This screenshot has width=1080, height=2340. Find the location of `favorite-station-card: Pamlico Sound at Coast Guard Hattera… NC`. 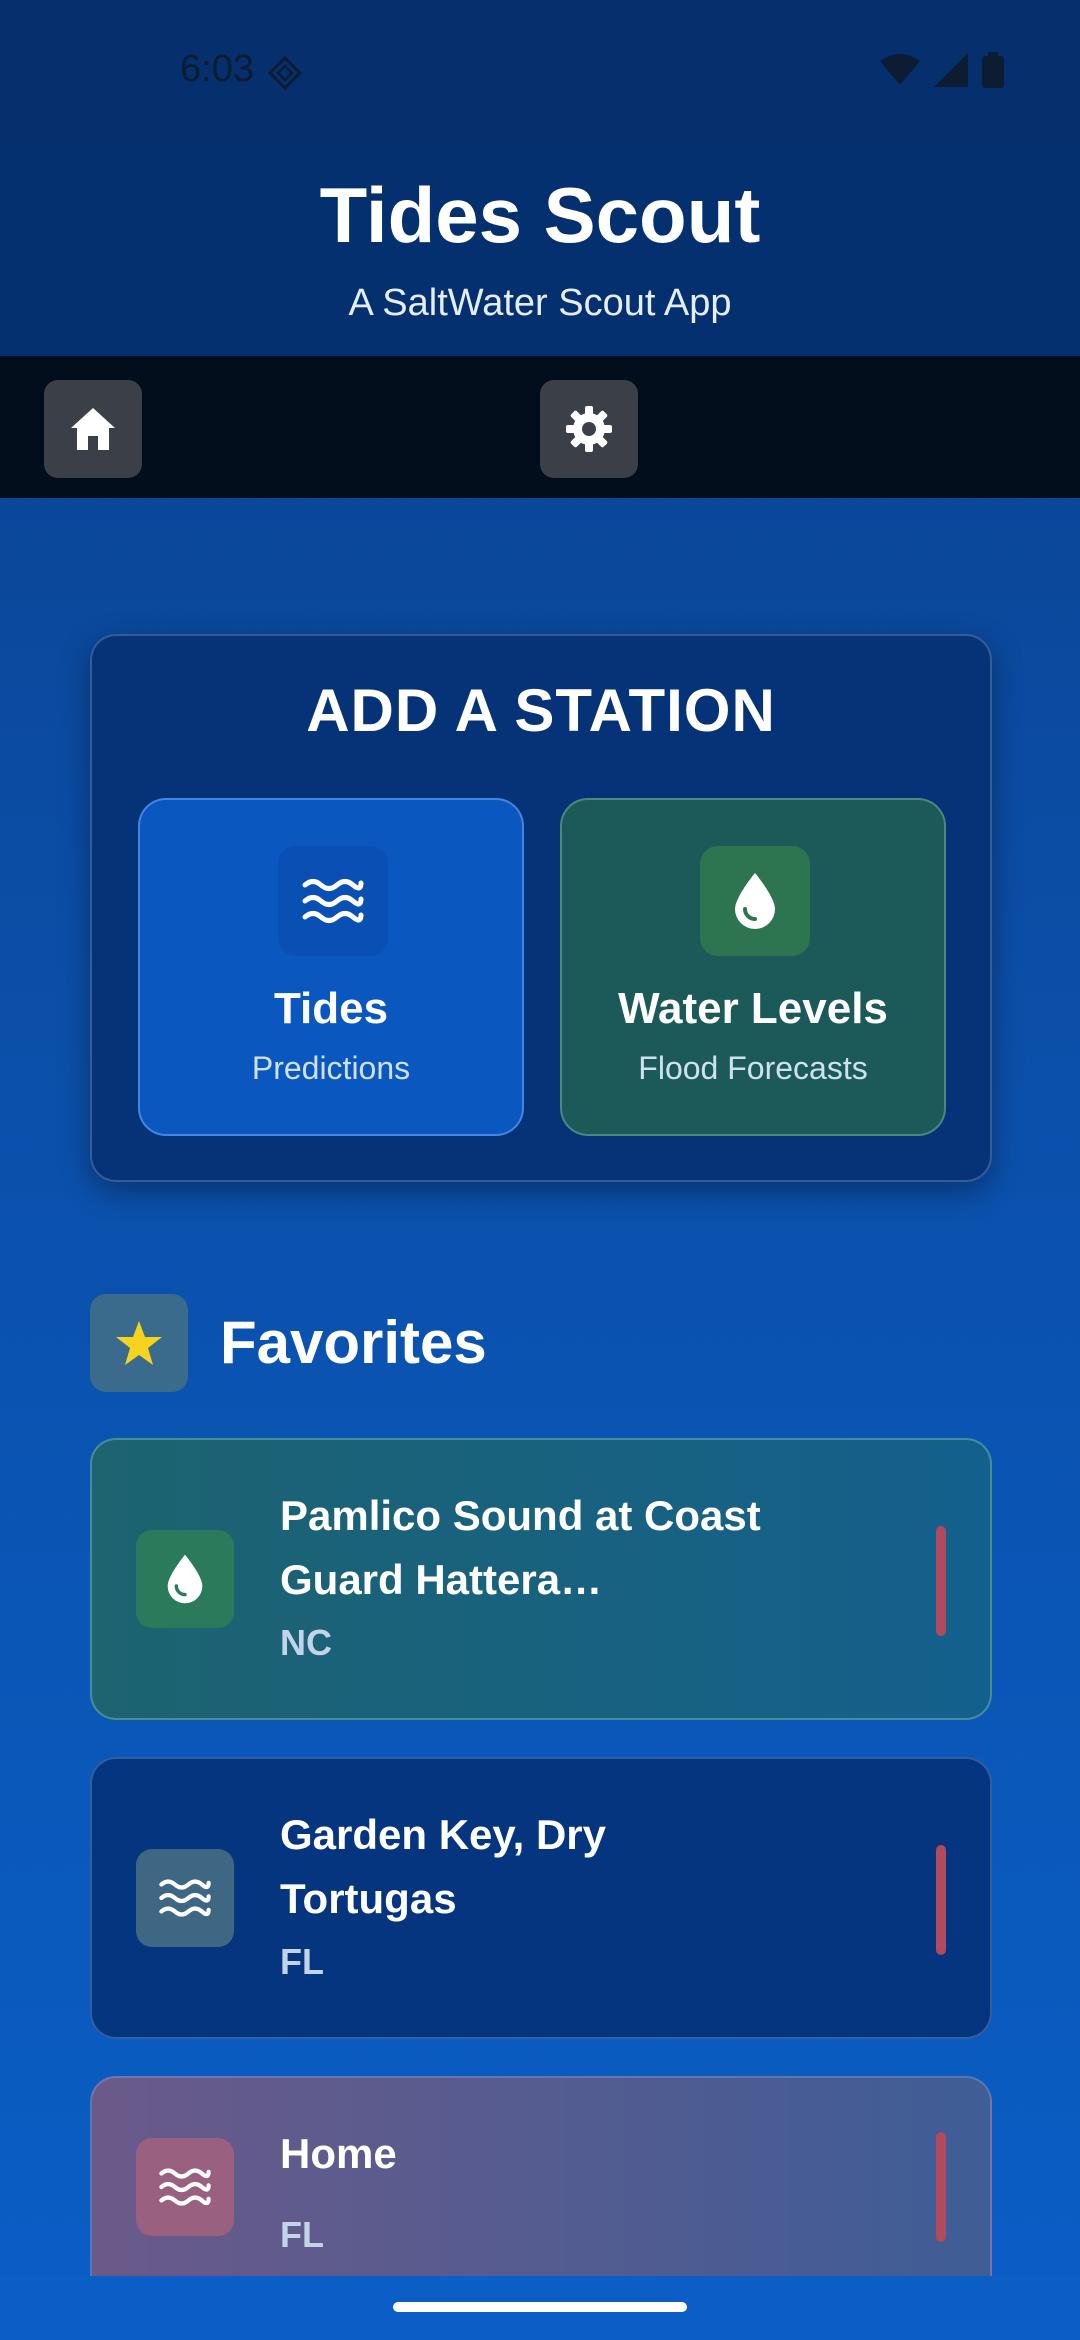

favorite-station-card: Pamlico Sound at Coast Guard Hattera… NC is located at coordinates (541, 1579).